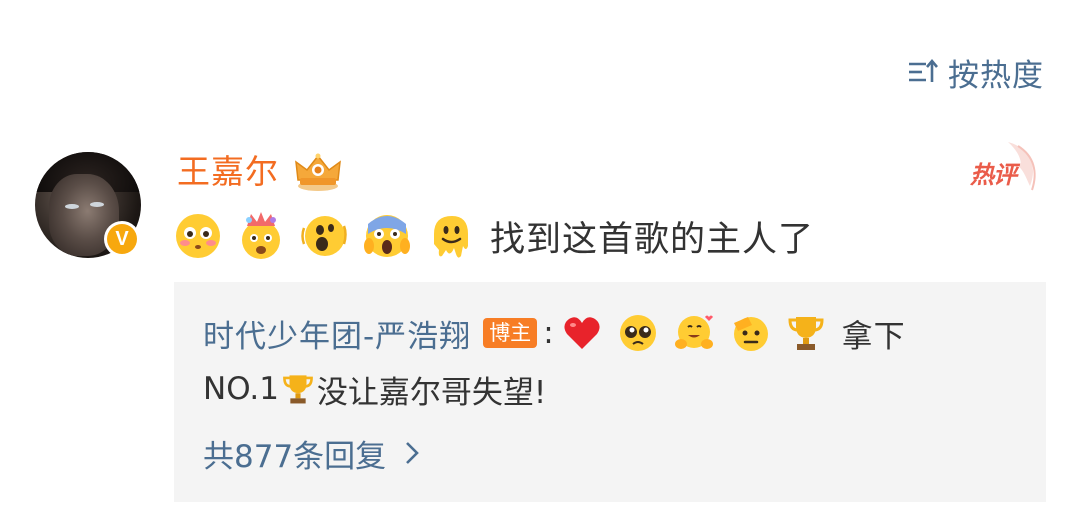  What do you see at coordinates (387, 236) in the screenshot?
I see `screaming-face-emoji` at bounding box center [387, 236].